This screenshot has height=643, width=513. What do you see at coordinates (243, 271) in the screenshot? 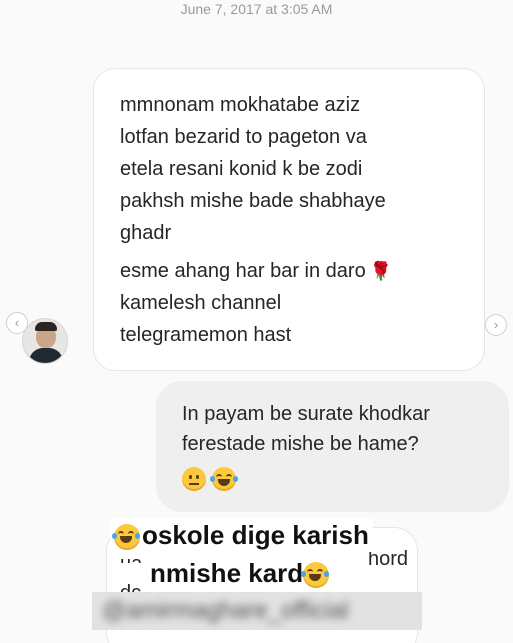
I see `incoming-line-text: esme ahang har bar in daro` at bounding box center [243, 271].